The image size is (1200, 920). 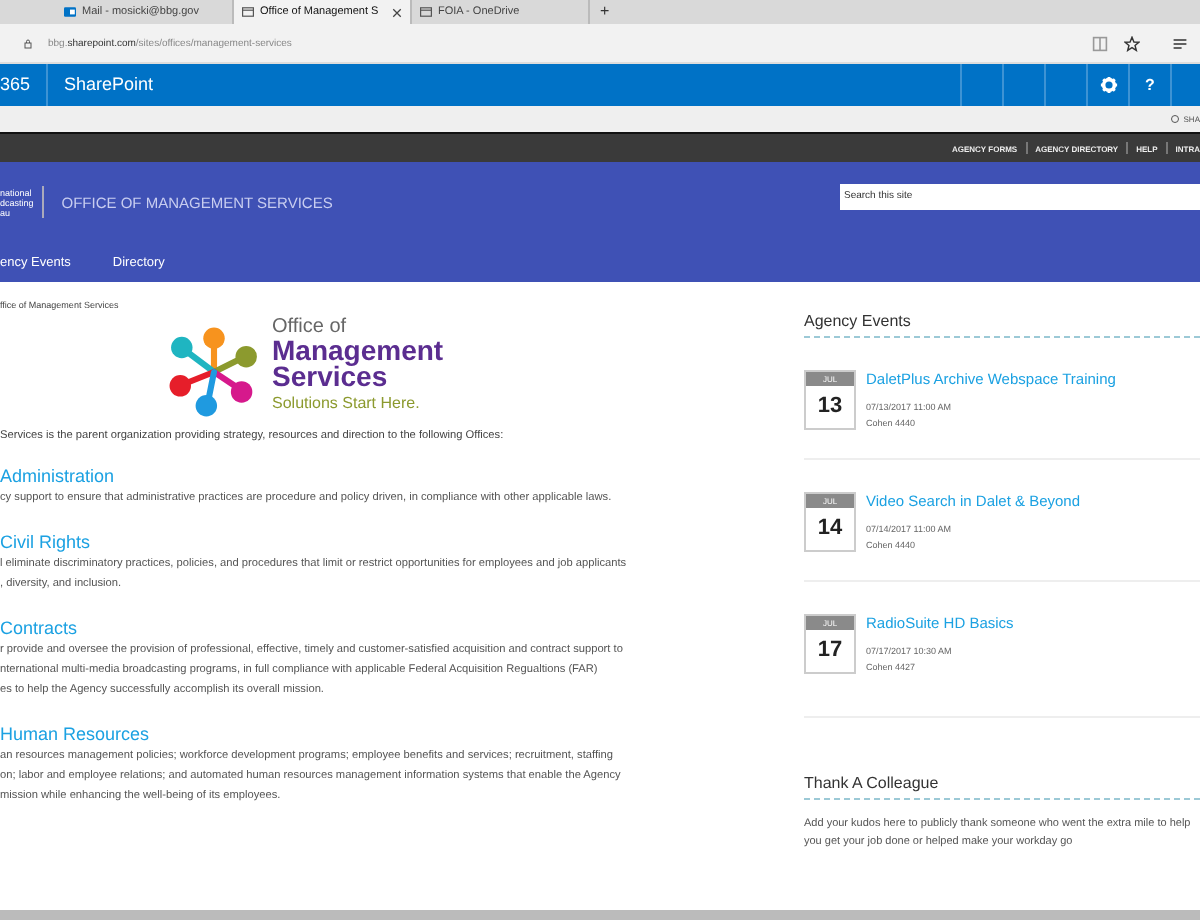 I want to click on logo-tagline: Solutions Start Here., so click(x=347, y=403).